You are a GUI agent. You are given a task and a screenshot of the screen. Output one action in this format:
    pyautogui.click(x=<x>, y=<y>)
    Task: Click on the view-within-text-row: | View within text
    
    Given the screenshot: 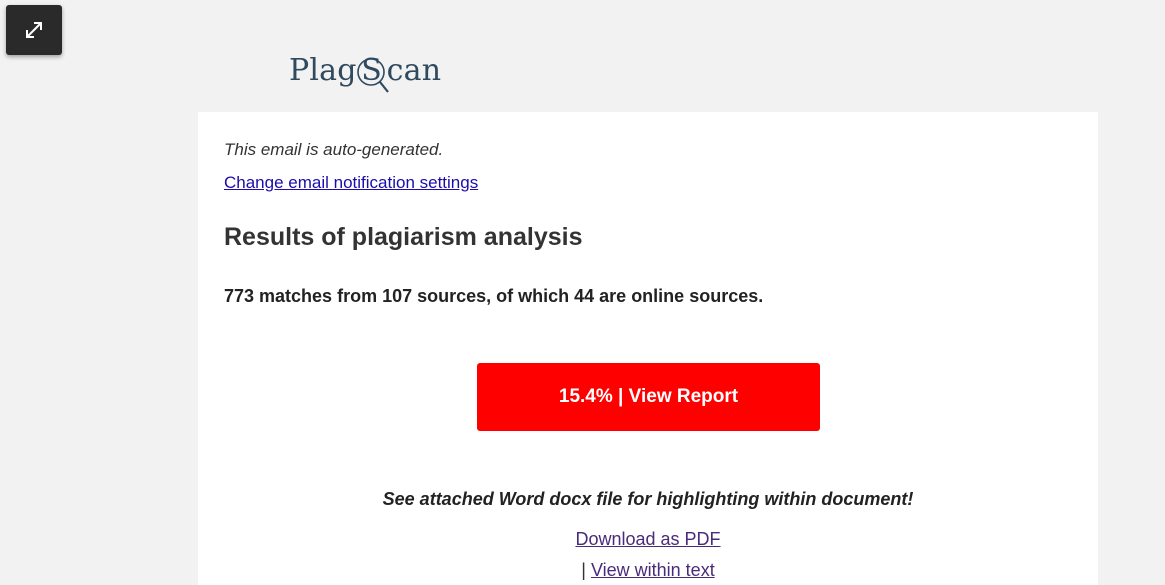 What is the action you would take?
    pyautogui.click(x=648, y=570)
    